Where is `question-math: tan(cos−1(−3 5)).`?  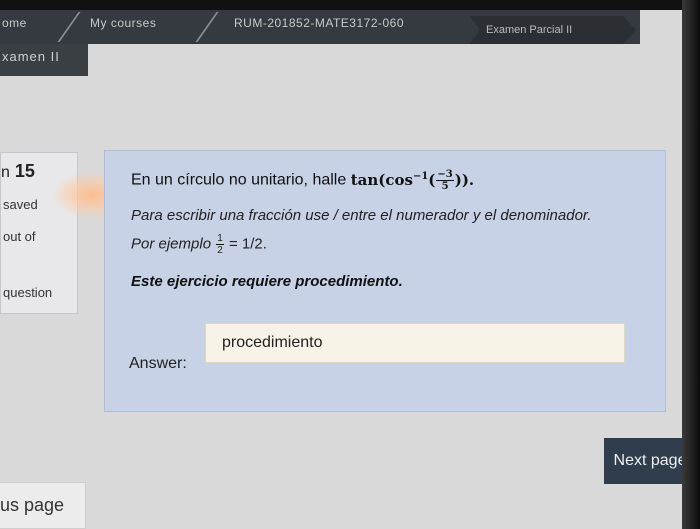 question-math: tan(cos−1(−3 5)). is located at coordinates (412, 180).